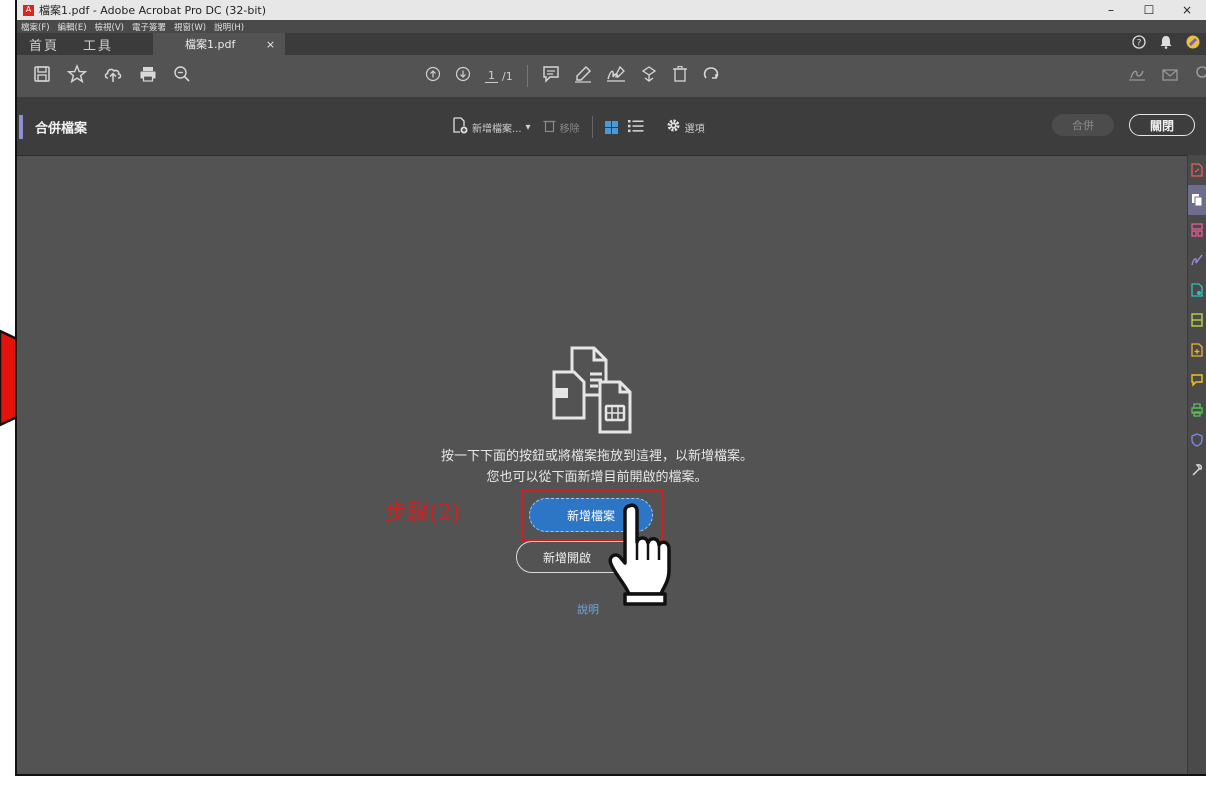  What do you see at coordinates (35, 27) in the screenshot?
I see `menu-file: 檔案(F)` at bounding box center [35, 27].